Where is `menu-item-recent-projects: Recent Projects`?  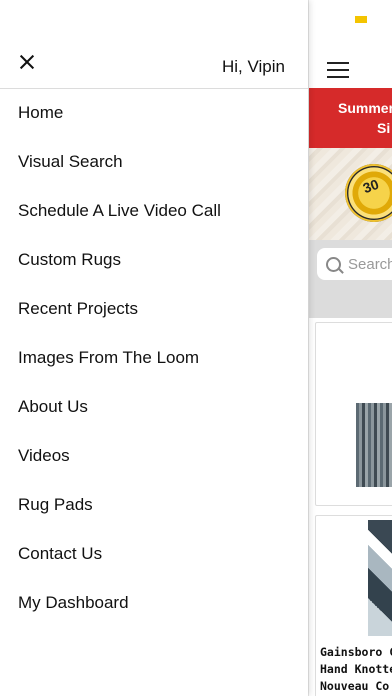
menu-item-recent-projects: Recent Projects is located at coordinates (154, 308).